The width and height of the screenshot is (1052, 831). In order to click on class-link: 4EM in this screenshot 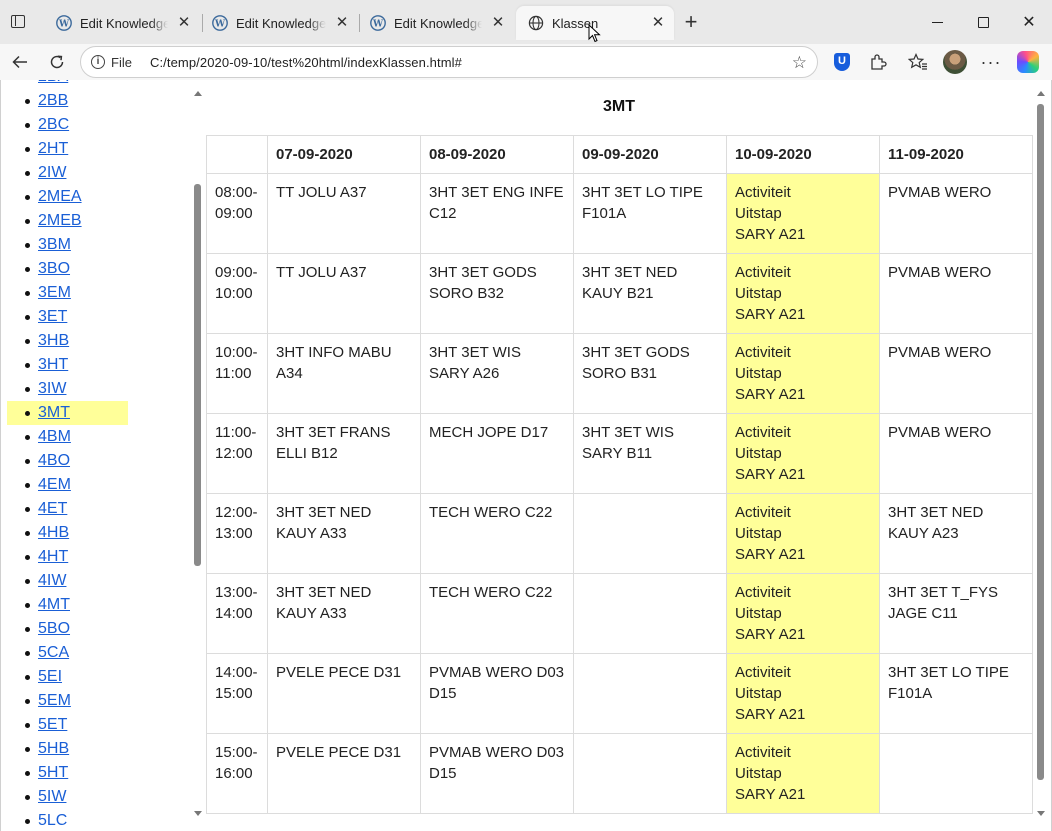, I will do `click(54, 484)`.